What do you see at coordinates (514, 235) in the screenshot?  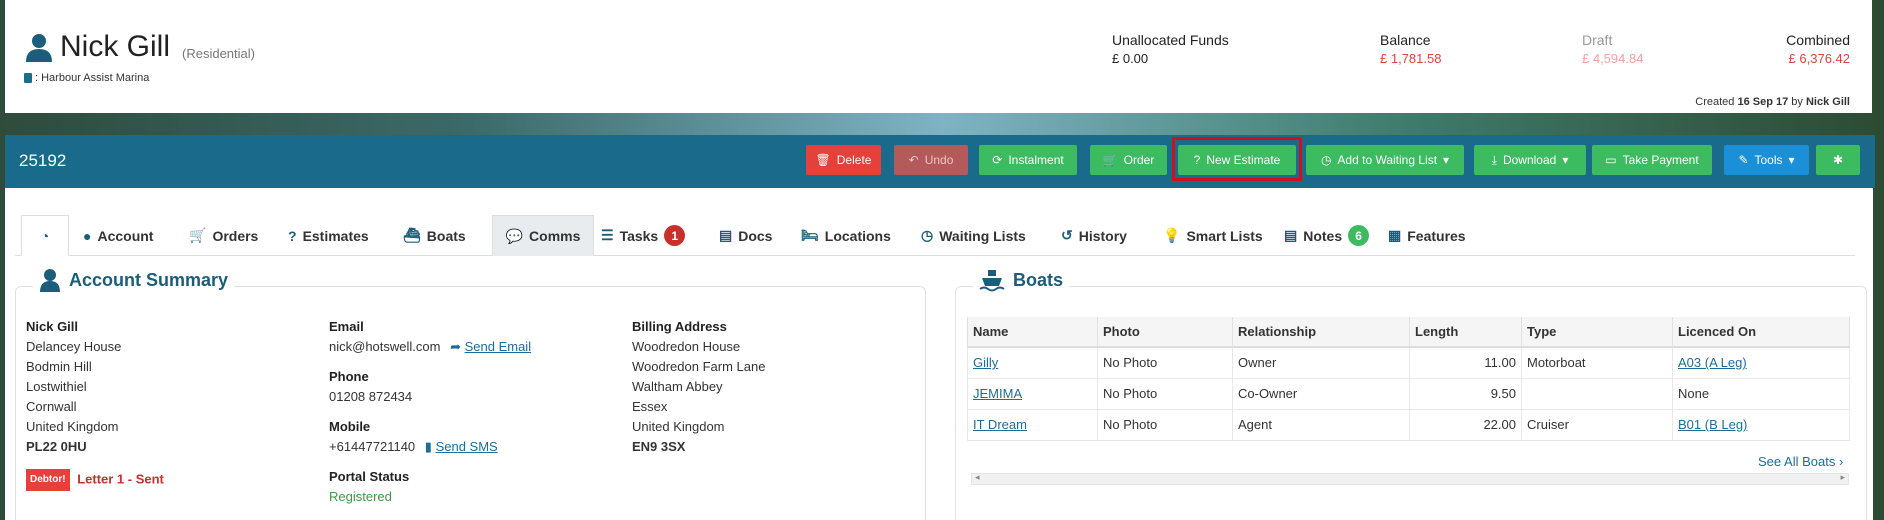 I see `comments-icon: 💬` at bounding box center [514, 235].